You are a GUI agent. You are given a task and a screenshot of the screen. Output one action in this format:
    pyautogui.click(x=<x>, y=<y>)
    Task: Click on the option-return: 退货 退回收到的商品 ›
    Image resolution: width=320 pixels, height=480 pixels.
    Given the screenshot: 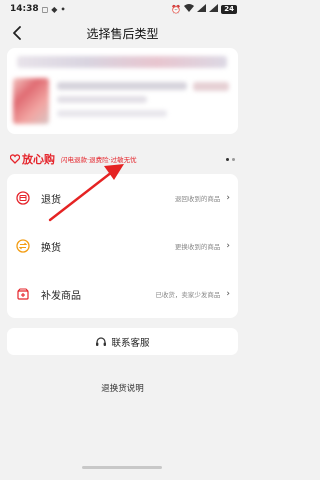 What is the action you would take?
    pyautogui.click(x=122, y=198)
    